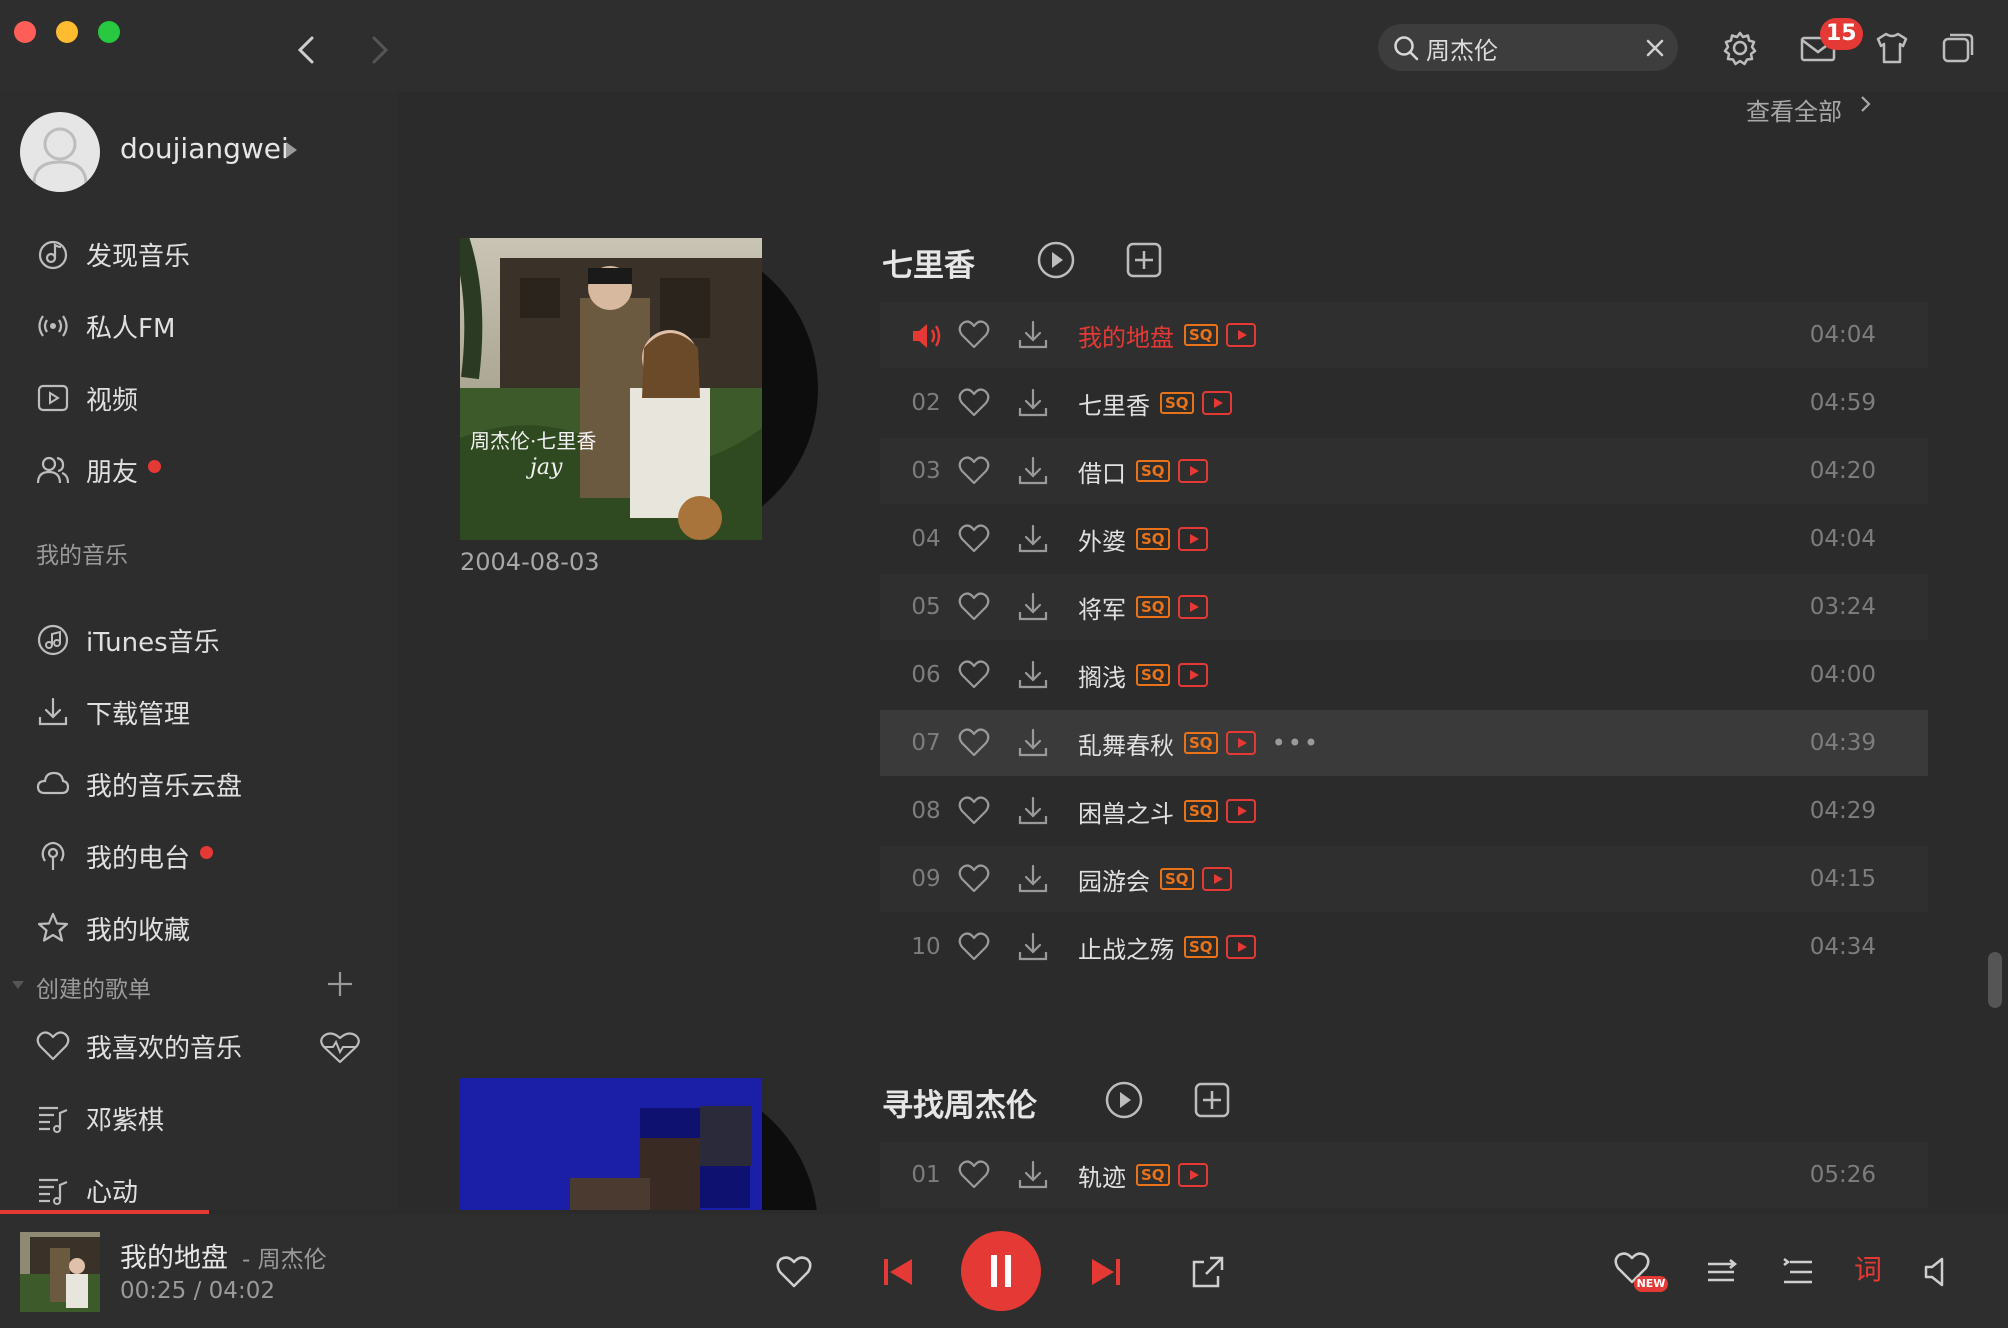  I want to click on track-row: 05 将军 SQ 03:24, so click(1404, 607).